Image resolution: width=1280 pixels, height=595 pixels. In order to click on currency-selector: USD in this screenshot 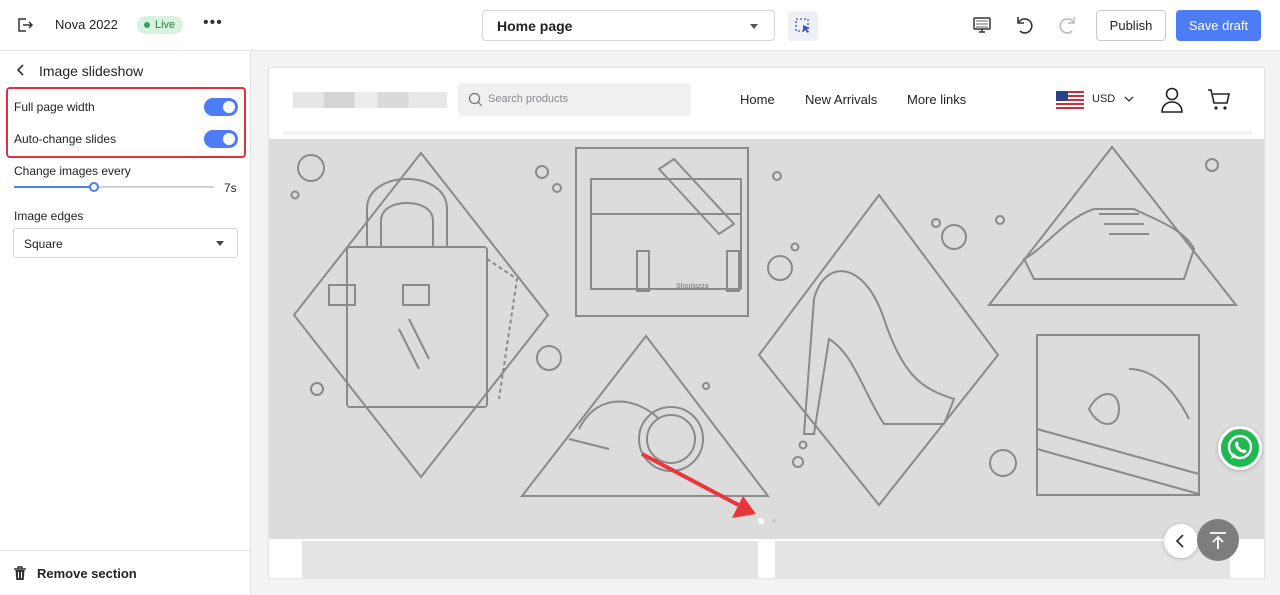, I will do `click(1103, 99)`.